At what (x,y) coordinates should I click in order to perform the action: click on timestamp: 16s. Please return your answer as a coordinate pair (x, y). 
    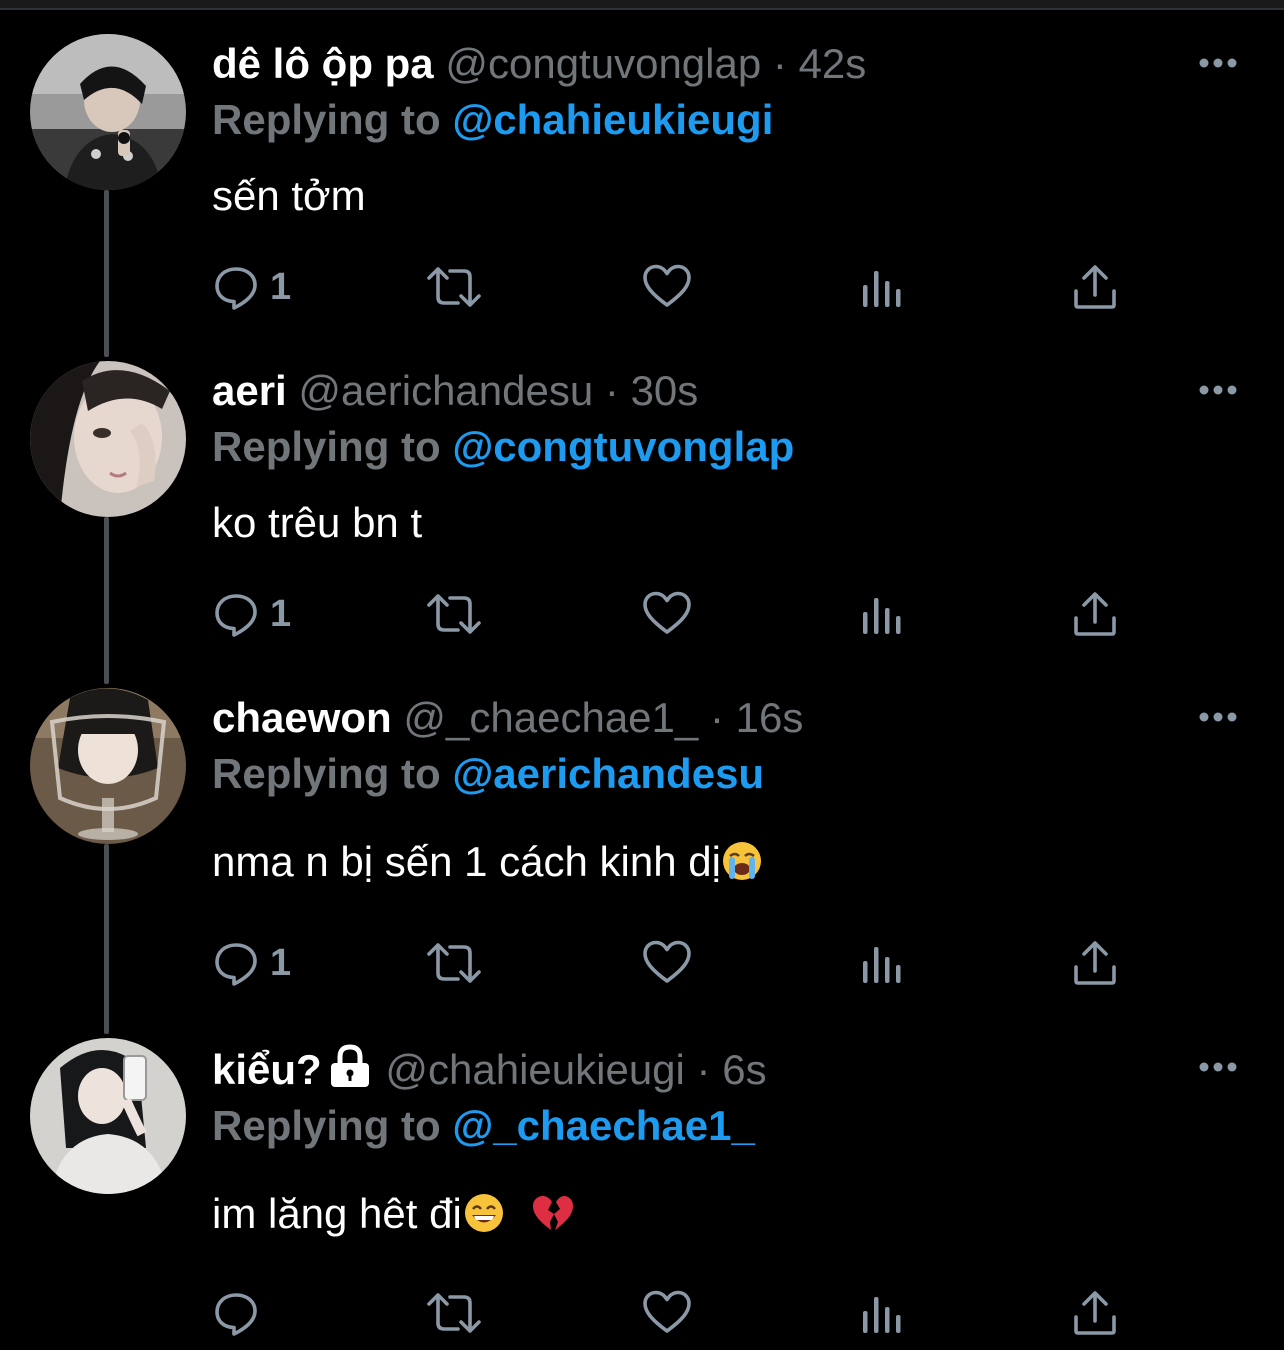
    Looking at the image, I should click on (770, 717).